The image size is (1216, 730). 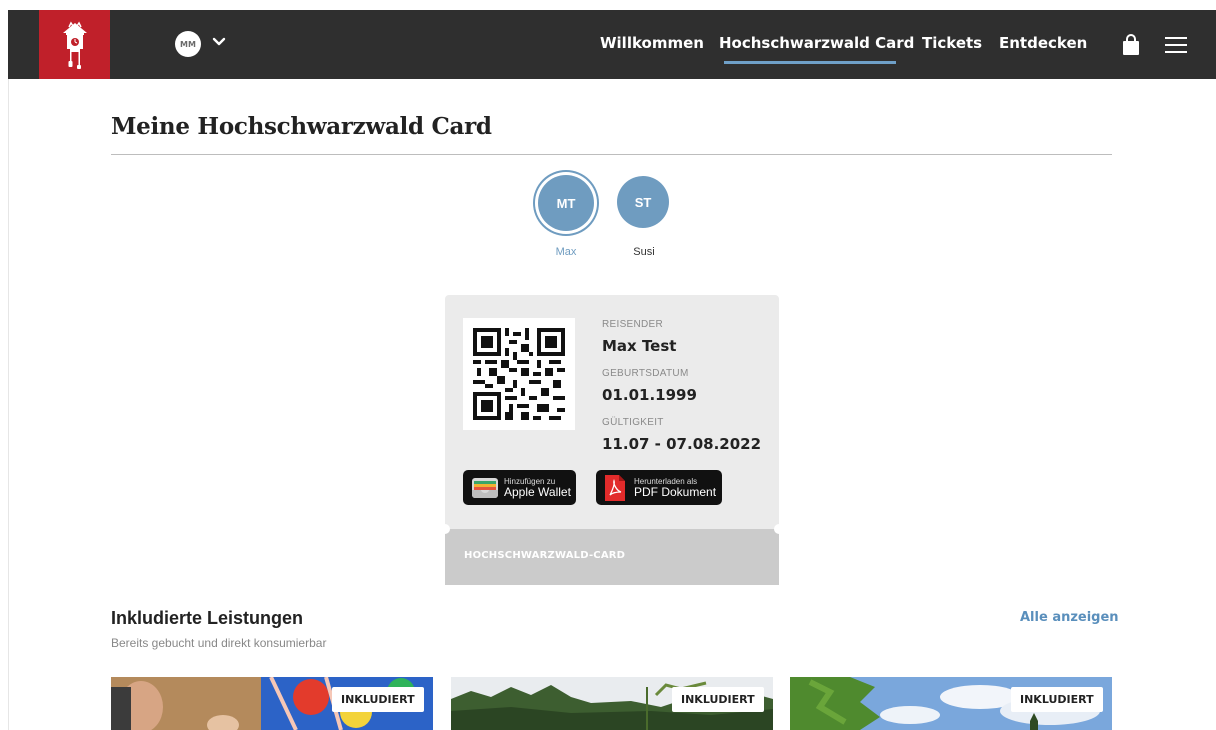 What do you see at coordinates (615, 487) in the screenshot?
I see `pdf-icon` at bounding box center [615, 487].